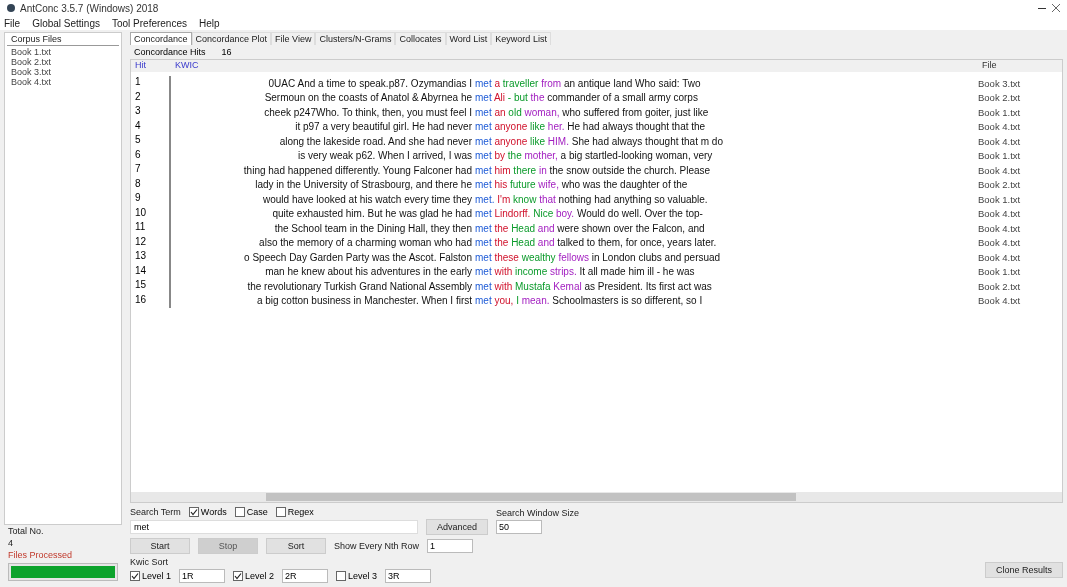 The image size is (1067, 587). What do you see at coordinates (592, 112) in the screenshot?
I see `kwic-right-text: met an old woman, who suffered from goiter, just like` at bounding box center [592, 112].